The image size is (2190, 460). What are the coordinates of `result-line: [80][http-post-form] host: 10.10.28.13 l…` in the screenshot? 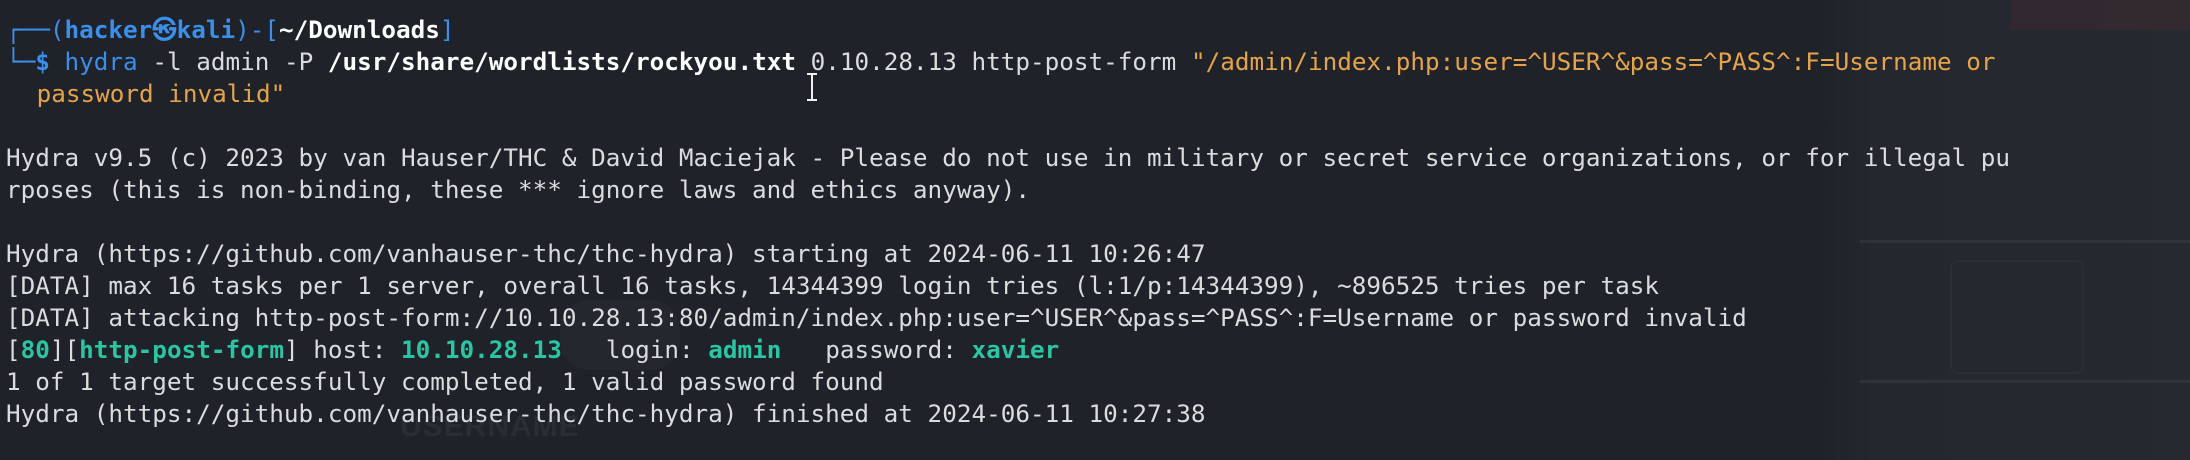 It's located at (533, 349).